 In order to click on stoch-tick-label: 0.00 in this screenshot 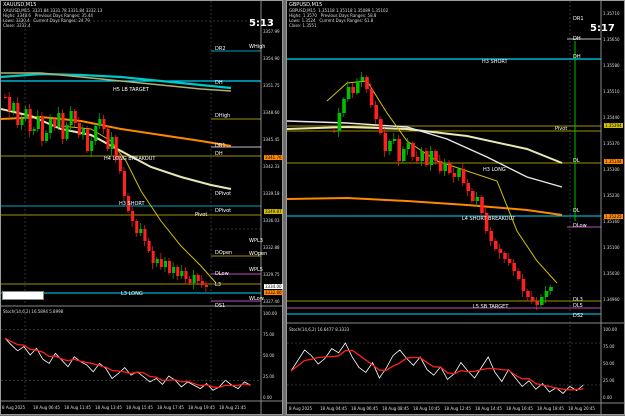, I will do `click(267, 397)`.